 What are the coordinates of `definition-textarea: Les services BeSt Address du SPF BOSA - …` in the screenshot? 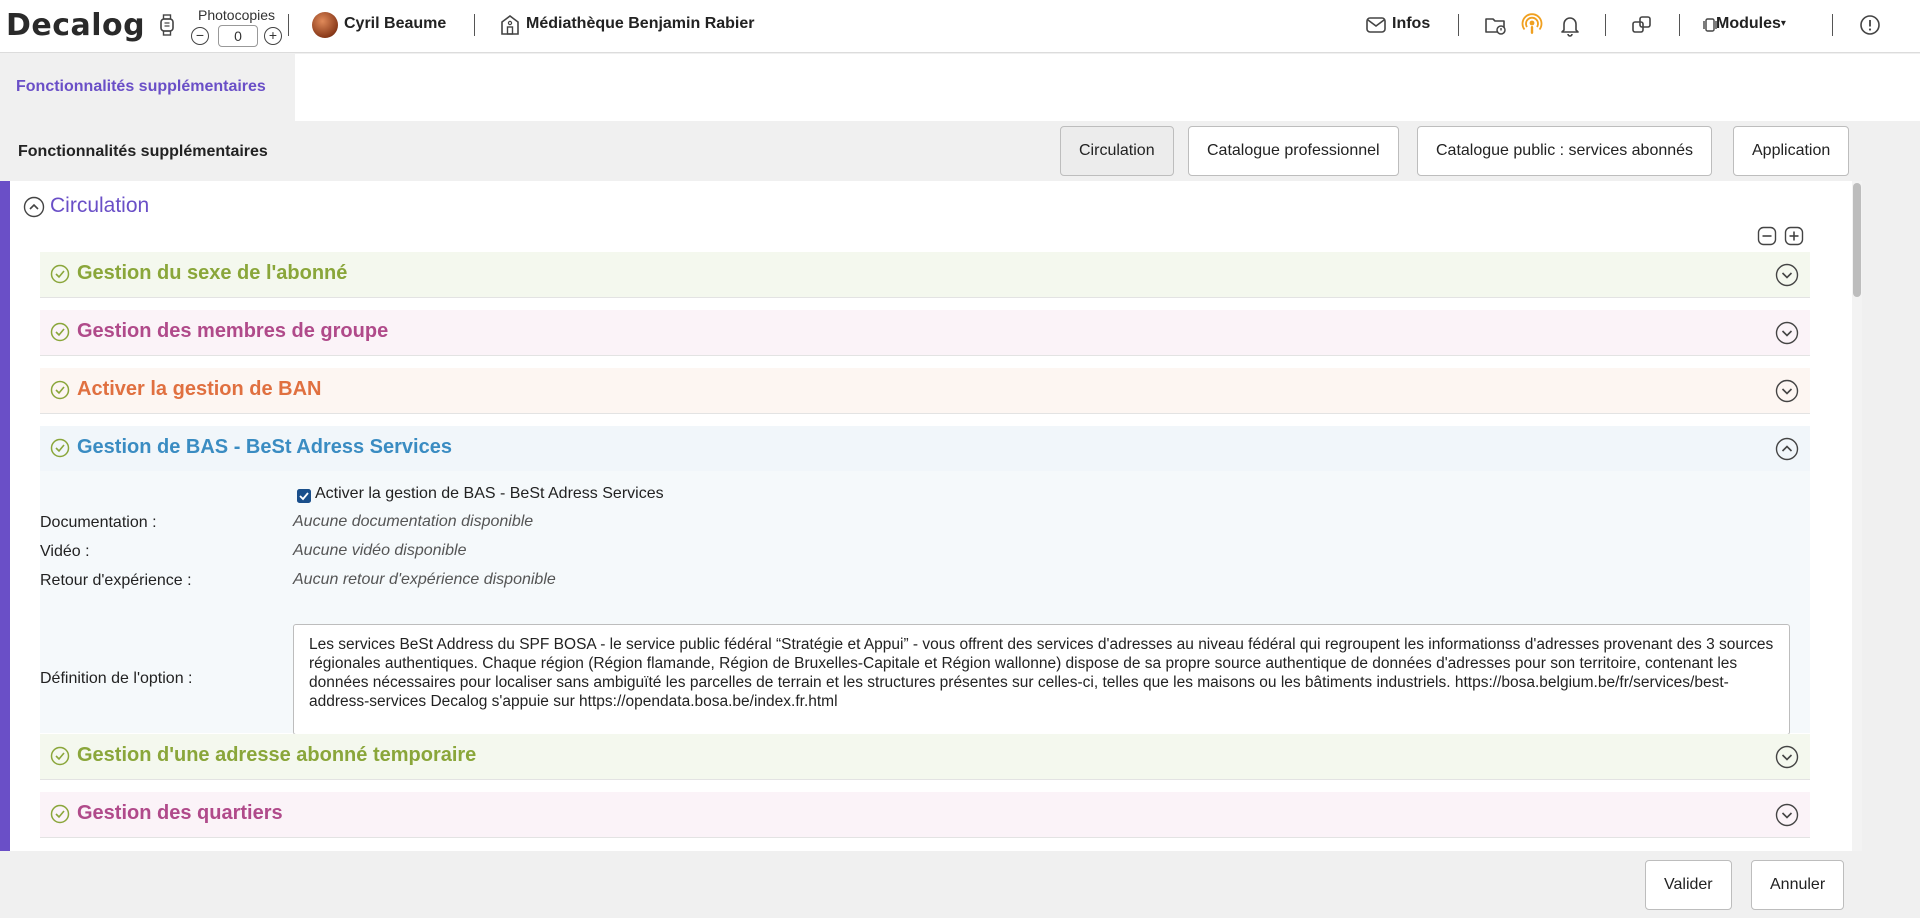 It's located at (1041, 679).